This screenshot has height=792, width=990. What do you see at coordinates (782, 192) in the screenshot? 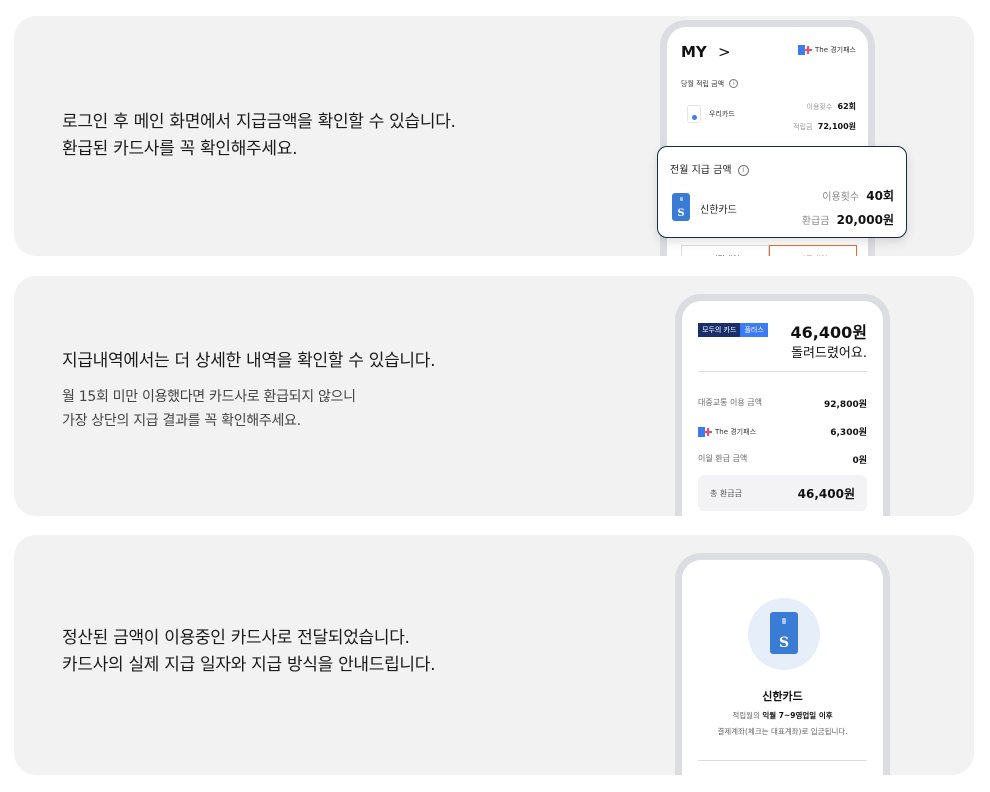
I see `previous-month-payment-popup: 전월 지급 금액 i S 신한카드 이용횟수 40회 환급금 20,000원` at bounding box center [782, 192].